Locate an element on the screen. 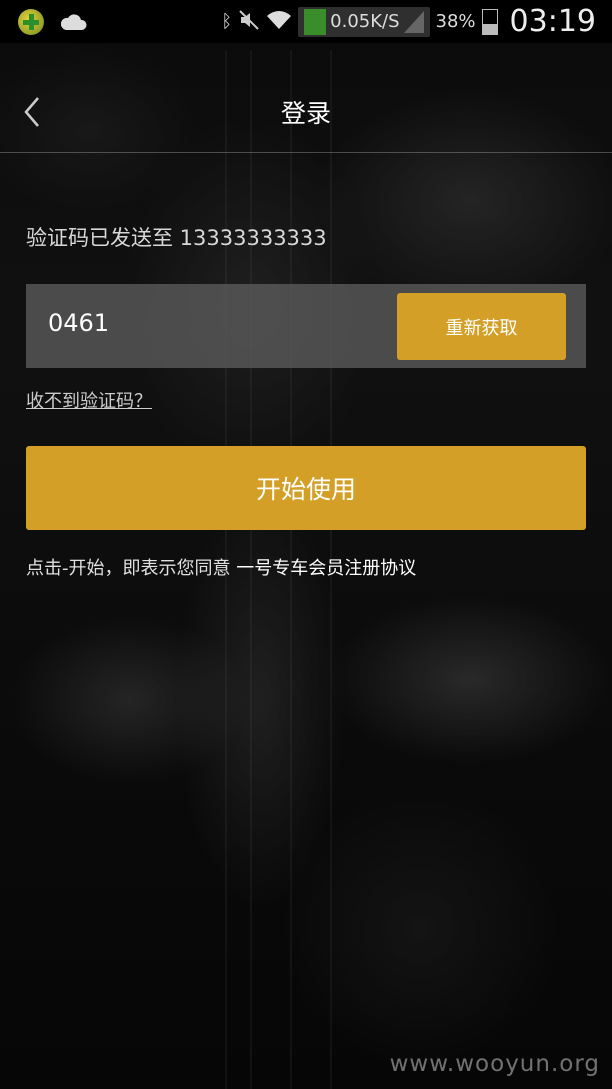  resend-code-button: 重新获取 is located at coordinates (481, 326).